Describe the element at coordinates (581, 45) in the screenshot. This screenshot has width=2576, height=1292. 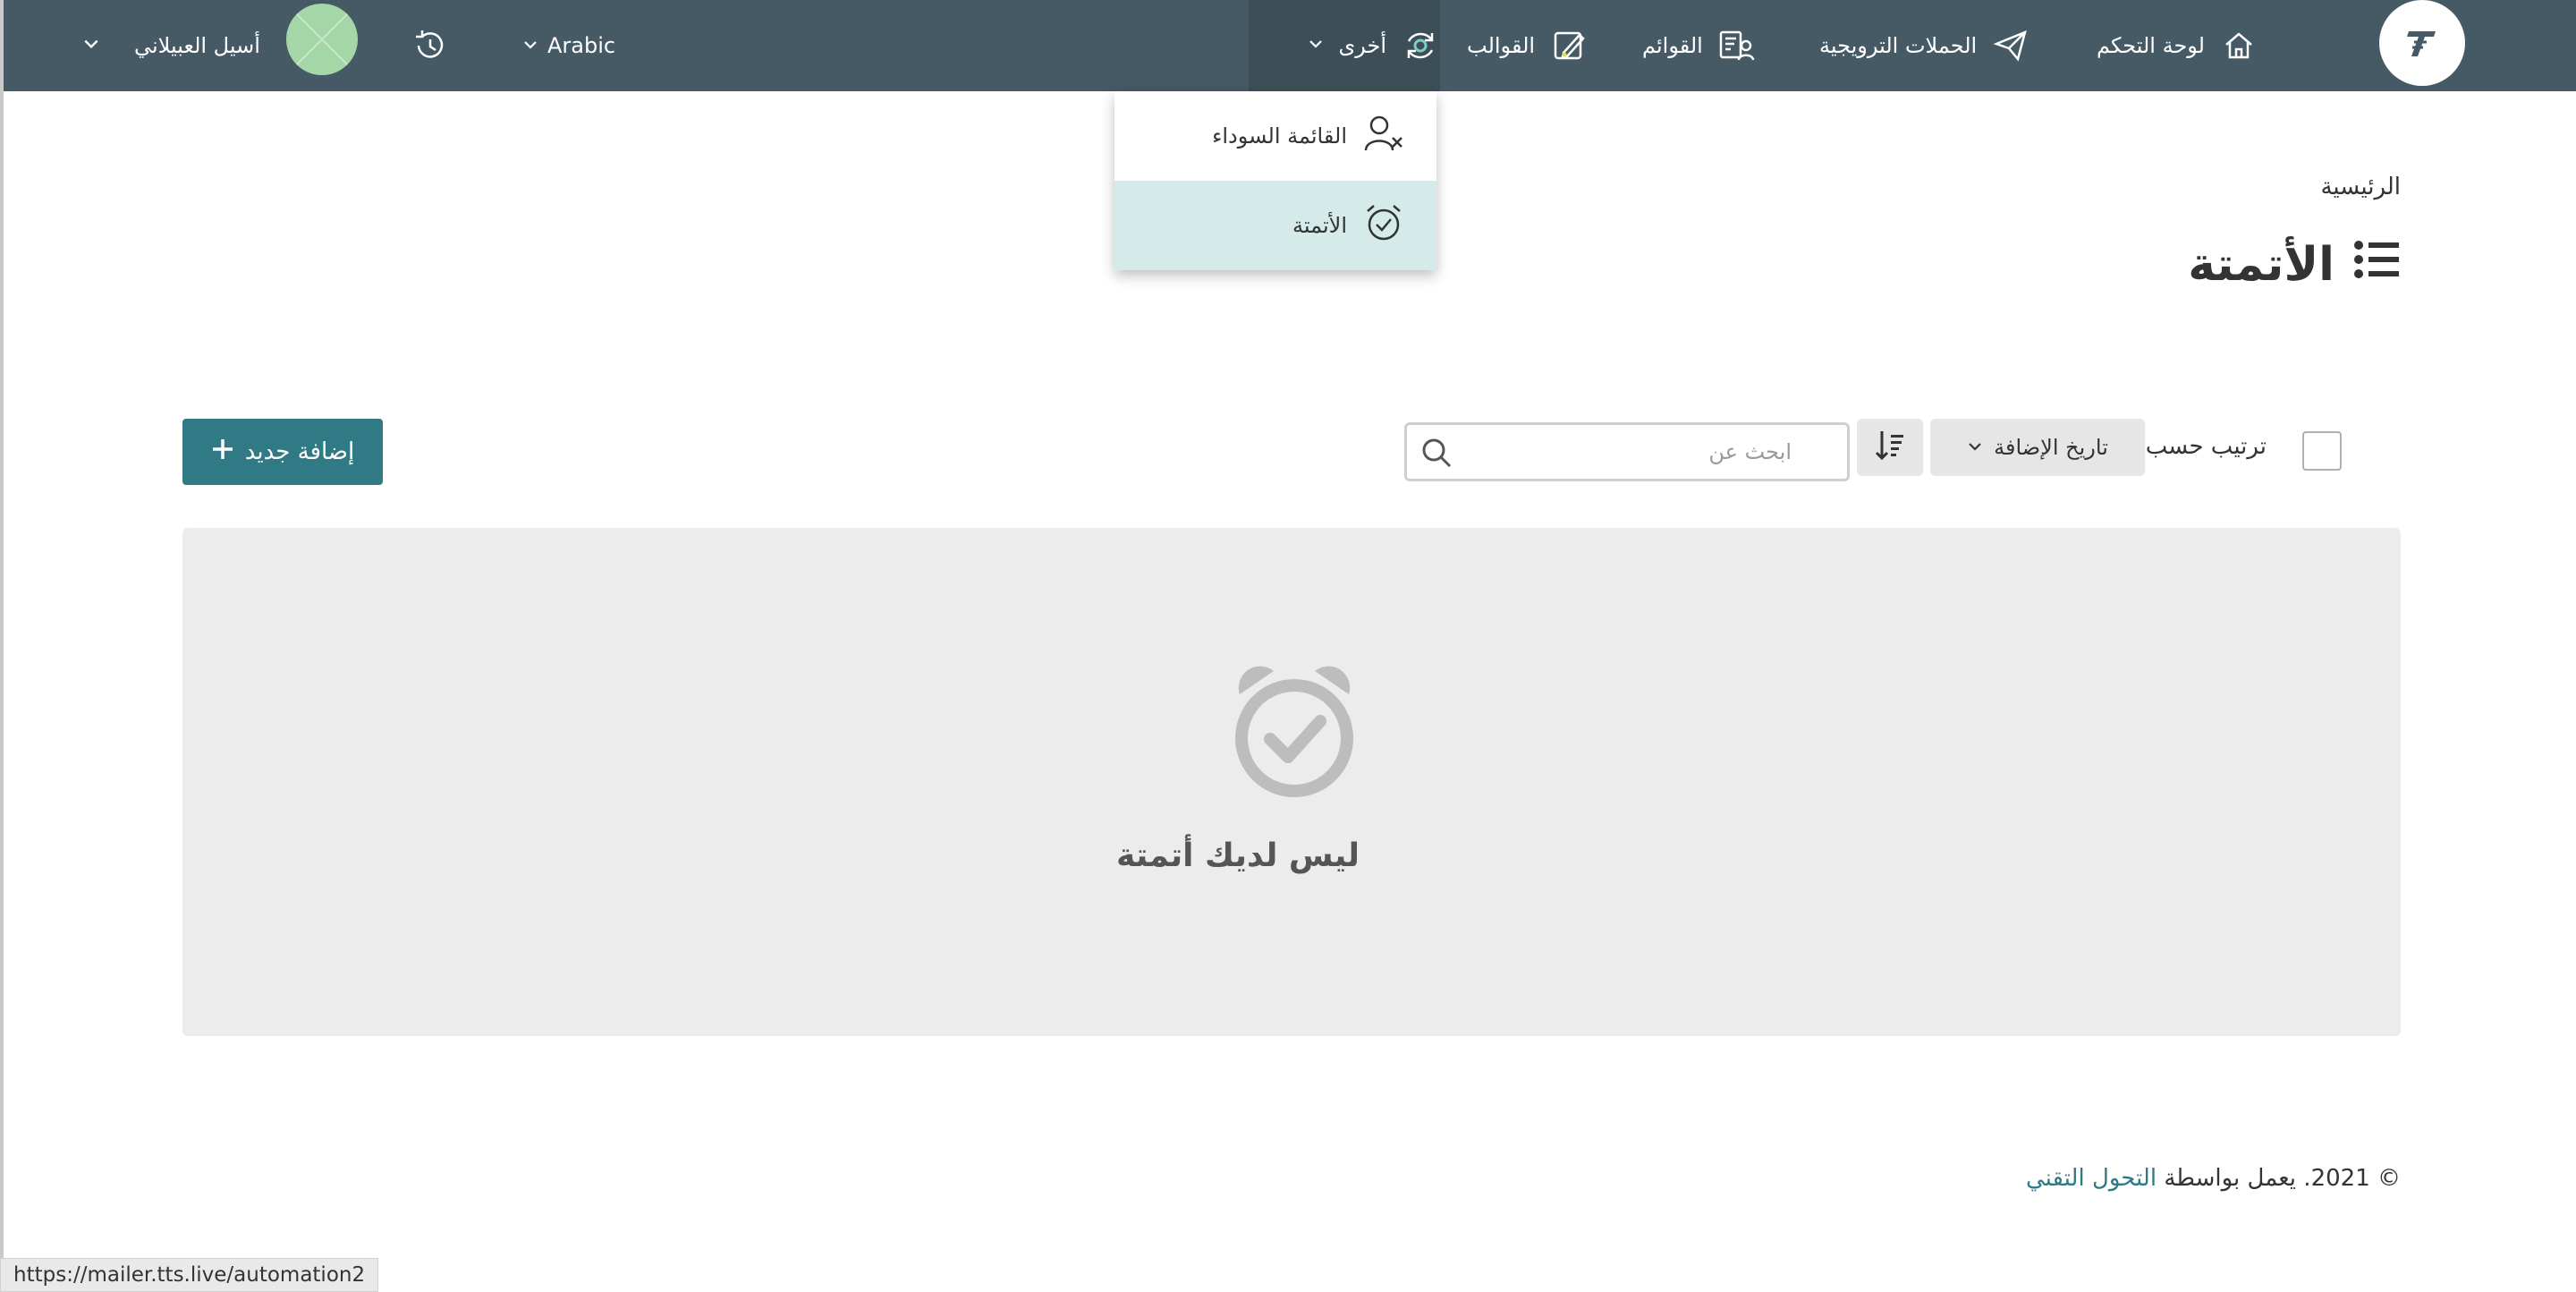
I see `language-label: Arabic` at that location.